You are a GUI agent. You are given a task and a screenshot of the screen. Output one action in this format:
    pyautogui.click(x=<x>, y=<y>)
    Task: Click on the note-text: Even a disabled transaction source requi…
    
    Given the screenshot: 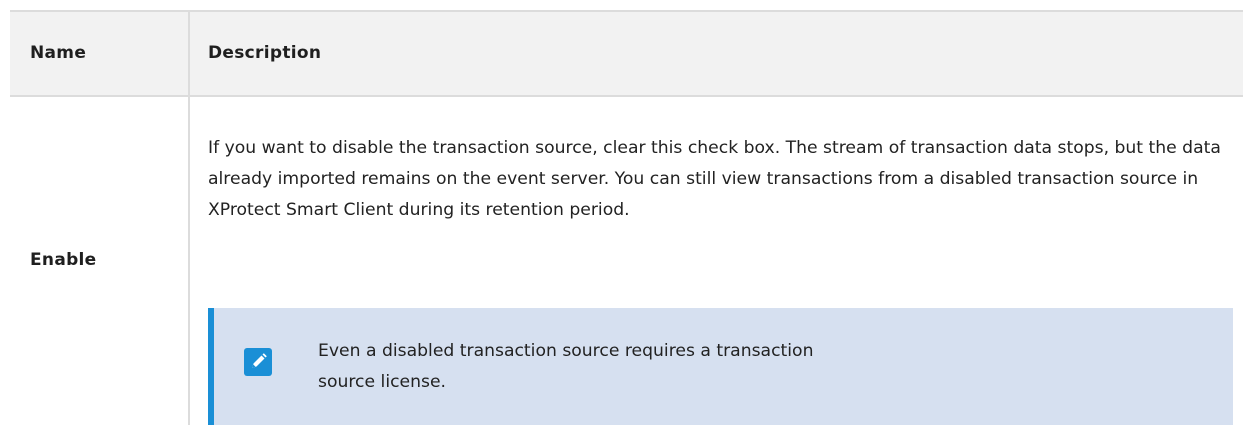 What is the action you would take?
    pyautogui.click(x=566, y=366)
    